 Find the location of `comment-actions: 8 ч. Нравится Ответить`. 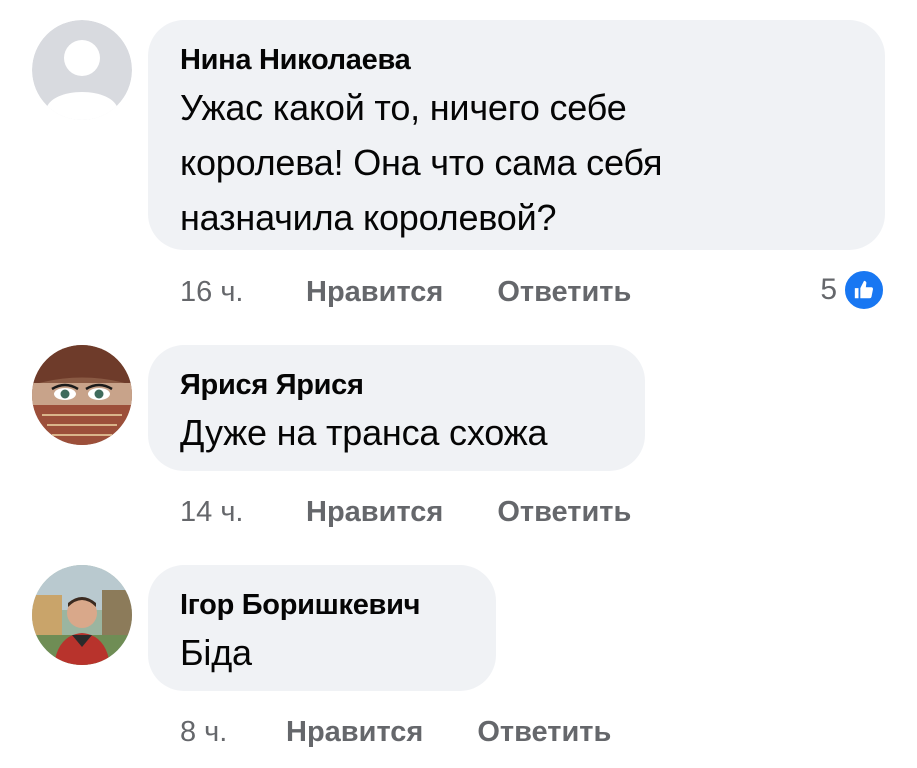

comment-actions: 8 ч. Нравится Ответить is located at coordinates (395, 732).